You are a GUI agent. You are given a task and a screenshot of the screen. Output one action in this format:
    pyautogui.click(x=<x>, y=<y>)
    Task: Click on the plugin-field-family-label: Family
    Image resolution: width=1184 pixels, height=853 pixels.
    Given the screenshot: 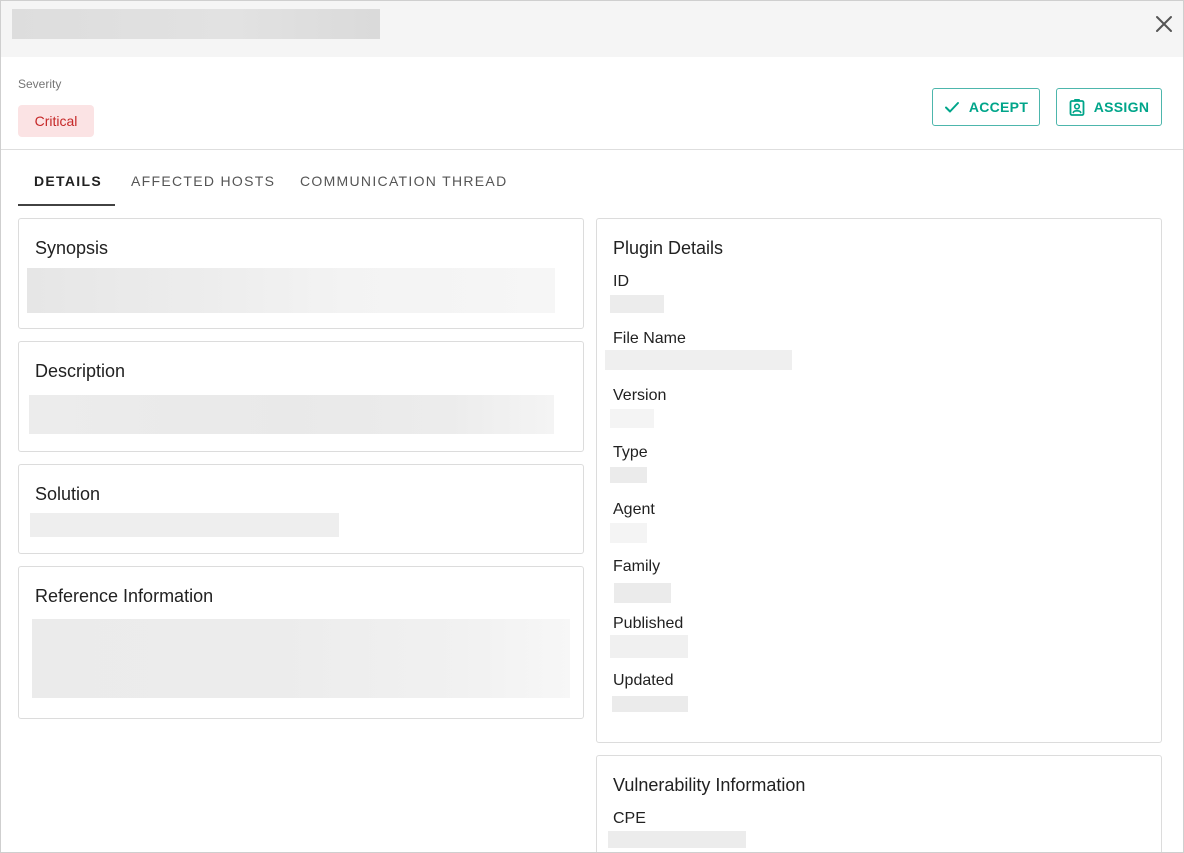 What is the action you would take?
    pyautogui.click(x=637, y=566)
    